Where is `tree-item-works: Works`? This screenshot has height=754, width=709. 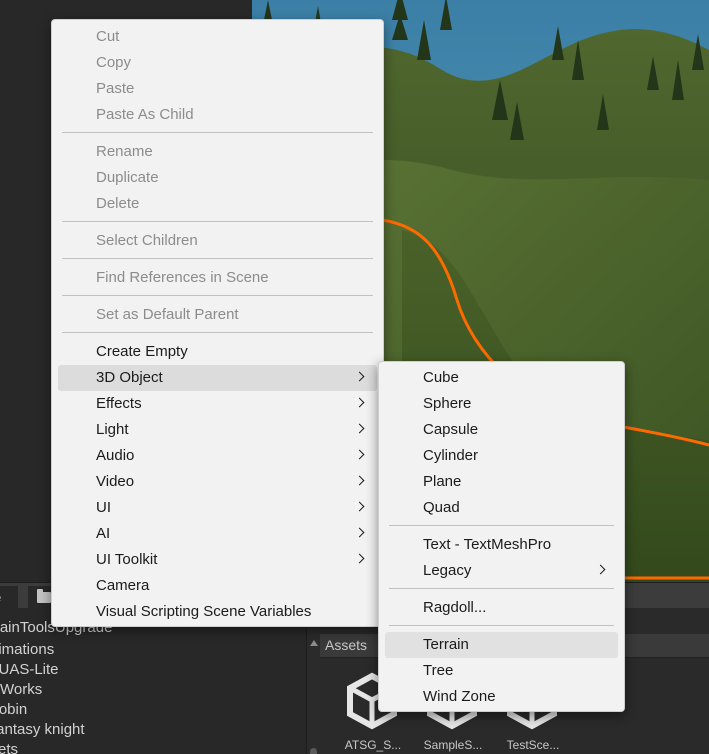 tree-item-works: Works is located at coordinates (21, 690).